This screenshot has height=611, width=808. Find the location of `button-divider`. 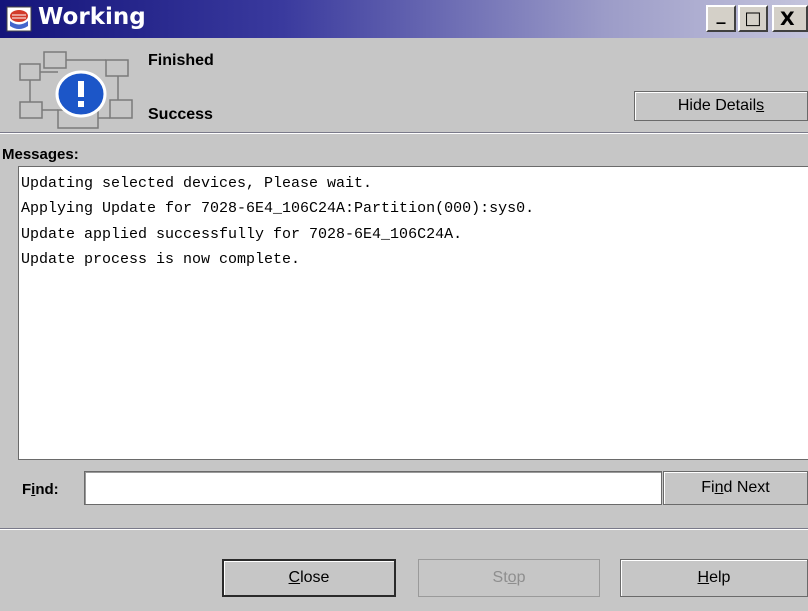

button-divider is located at coordinates (404, 529).